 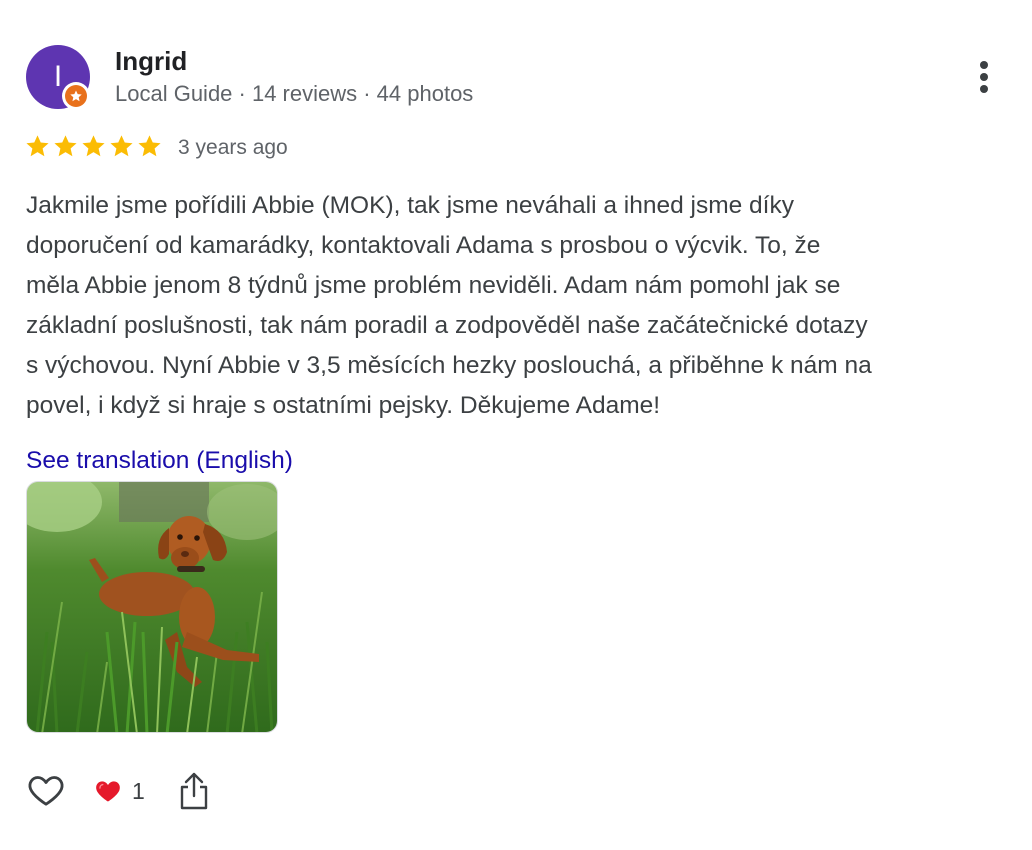 I want to click on puppy-photo-image, so click(x=152, y=607).